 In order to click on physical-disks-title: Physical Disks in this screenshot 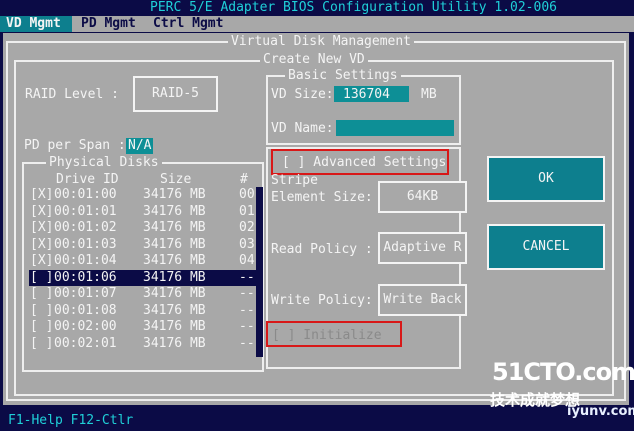, I will do `click(104, 163)`.